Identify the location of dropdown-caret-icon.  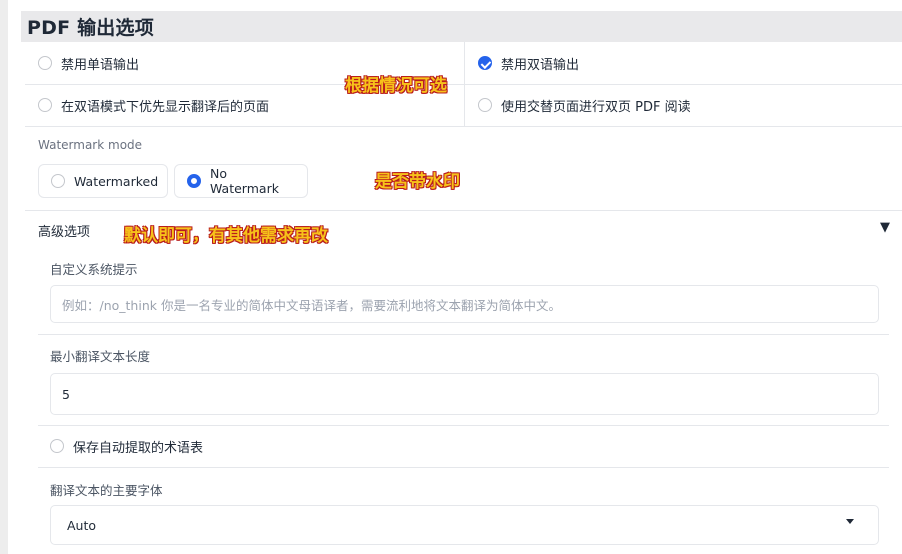
(850, 521).